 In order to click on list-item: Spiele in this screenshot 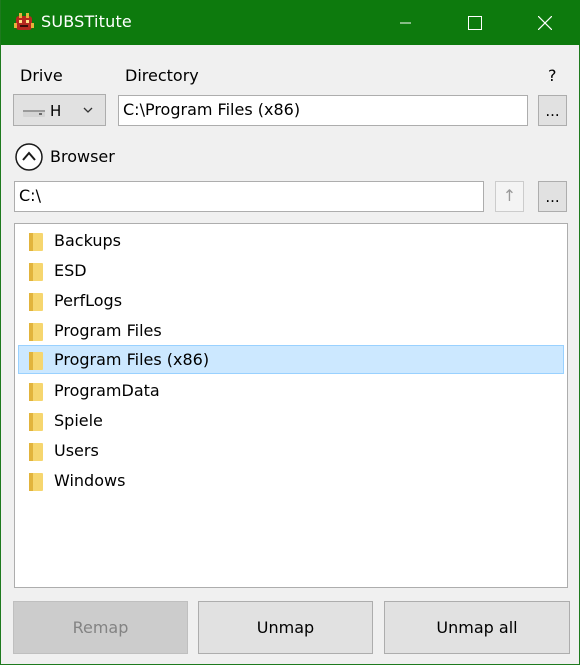, I will do `click(291, 420)`.